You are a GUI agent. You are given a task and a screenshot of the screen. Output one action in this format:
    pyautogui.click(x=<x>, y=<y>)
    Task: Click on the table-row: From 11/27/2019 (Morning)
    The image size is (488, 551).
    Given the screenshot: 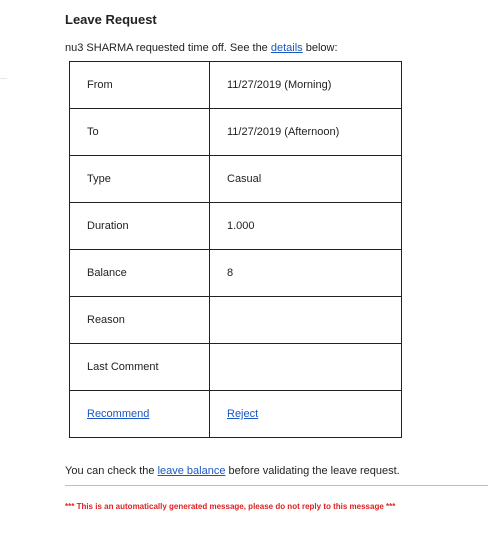 What is the action you would take?
    pyautogui.click(x=235, y=85)
    